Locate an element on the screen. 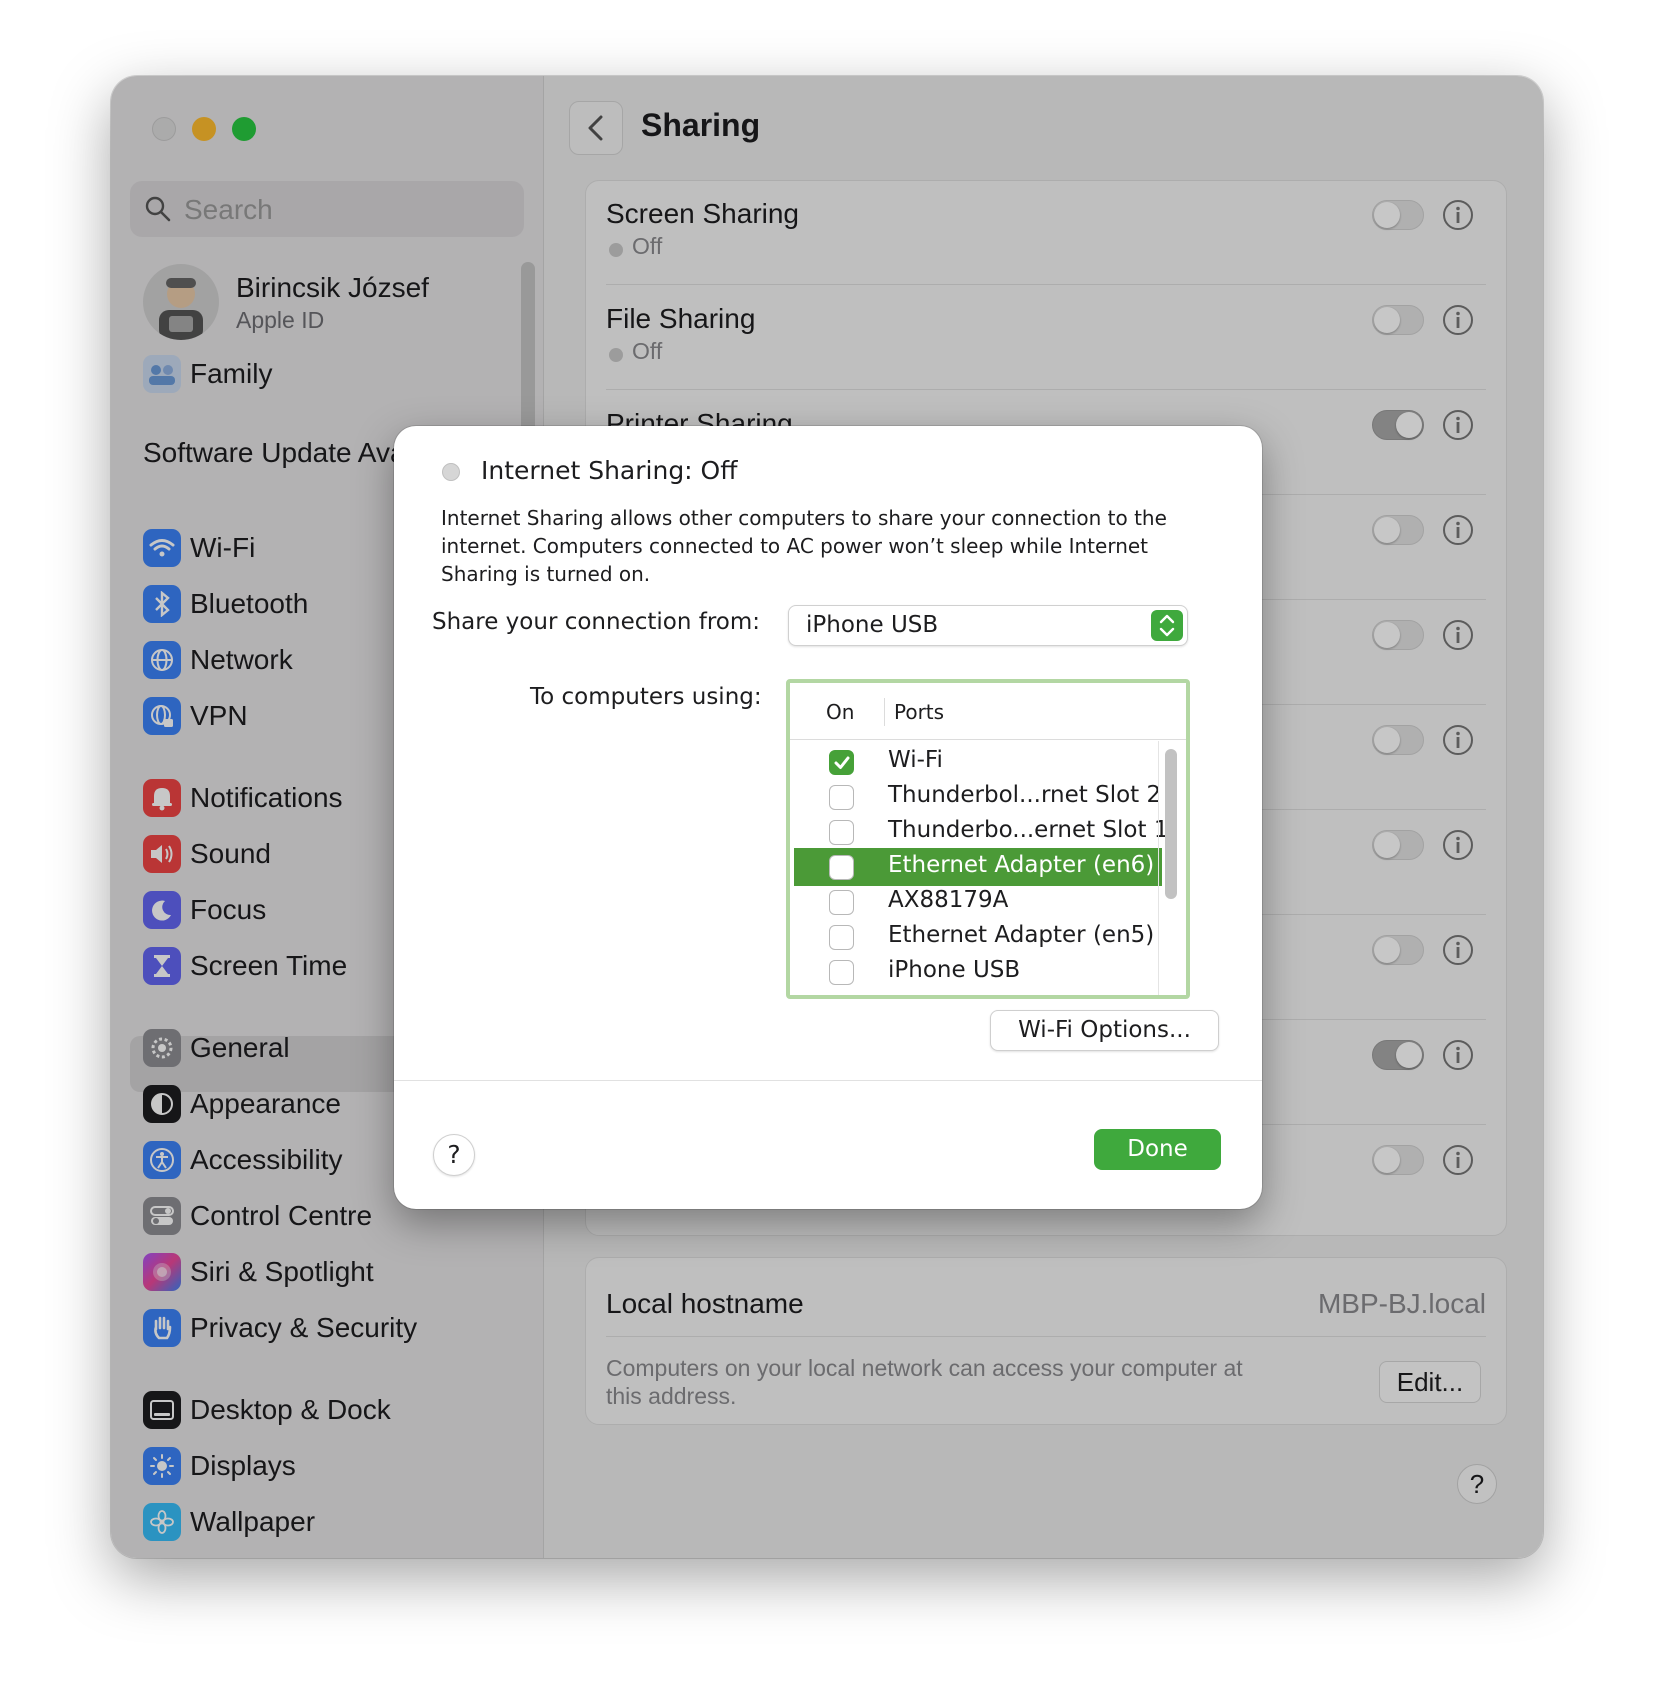  table-row-selected: Ethernet Adapter (en6) is located at coordinates (978, 867).